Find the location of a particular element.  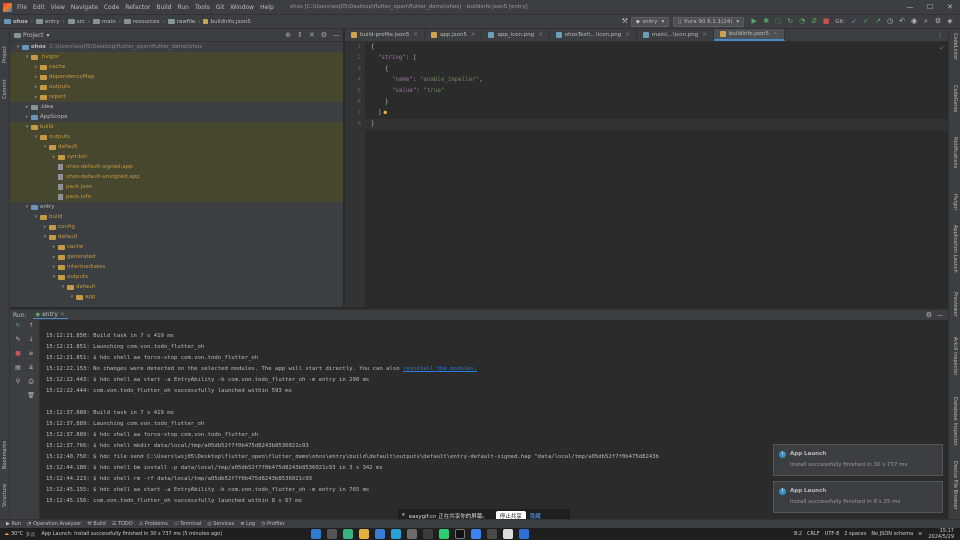

tree-item: ▸ generated is located at coordinates (176, 257).